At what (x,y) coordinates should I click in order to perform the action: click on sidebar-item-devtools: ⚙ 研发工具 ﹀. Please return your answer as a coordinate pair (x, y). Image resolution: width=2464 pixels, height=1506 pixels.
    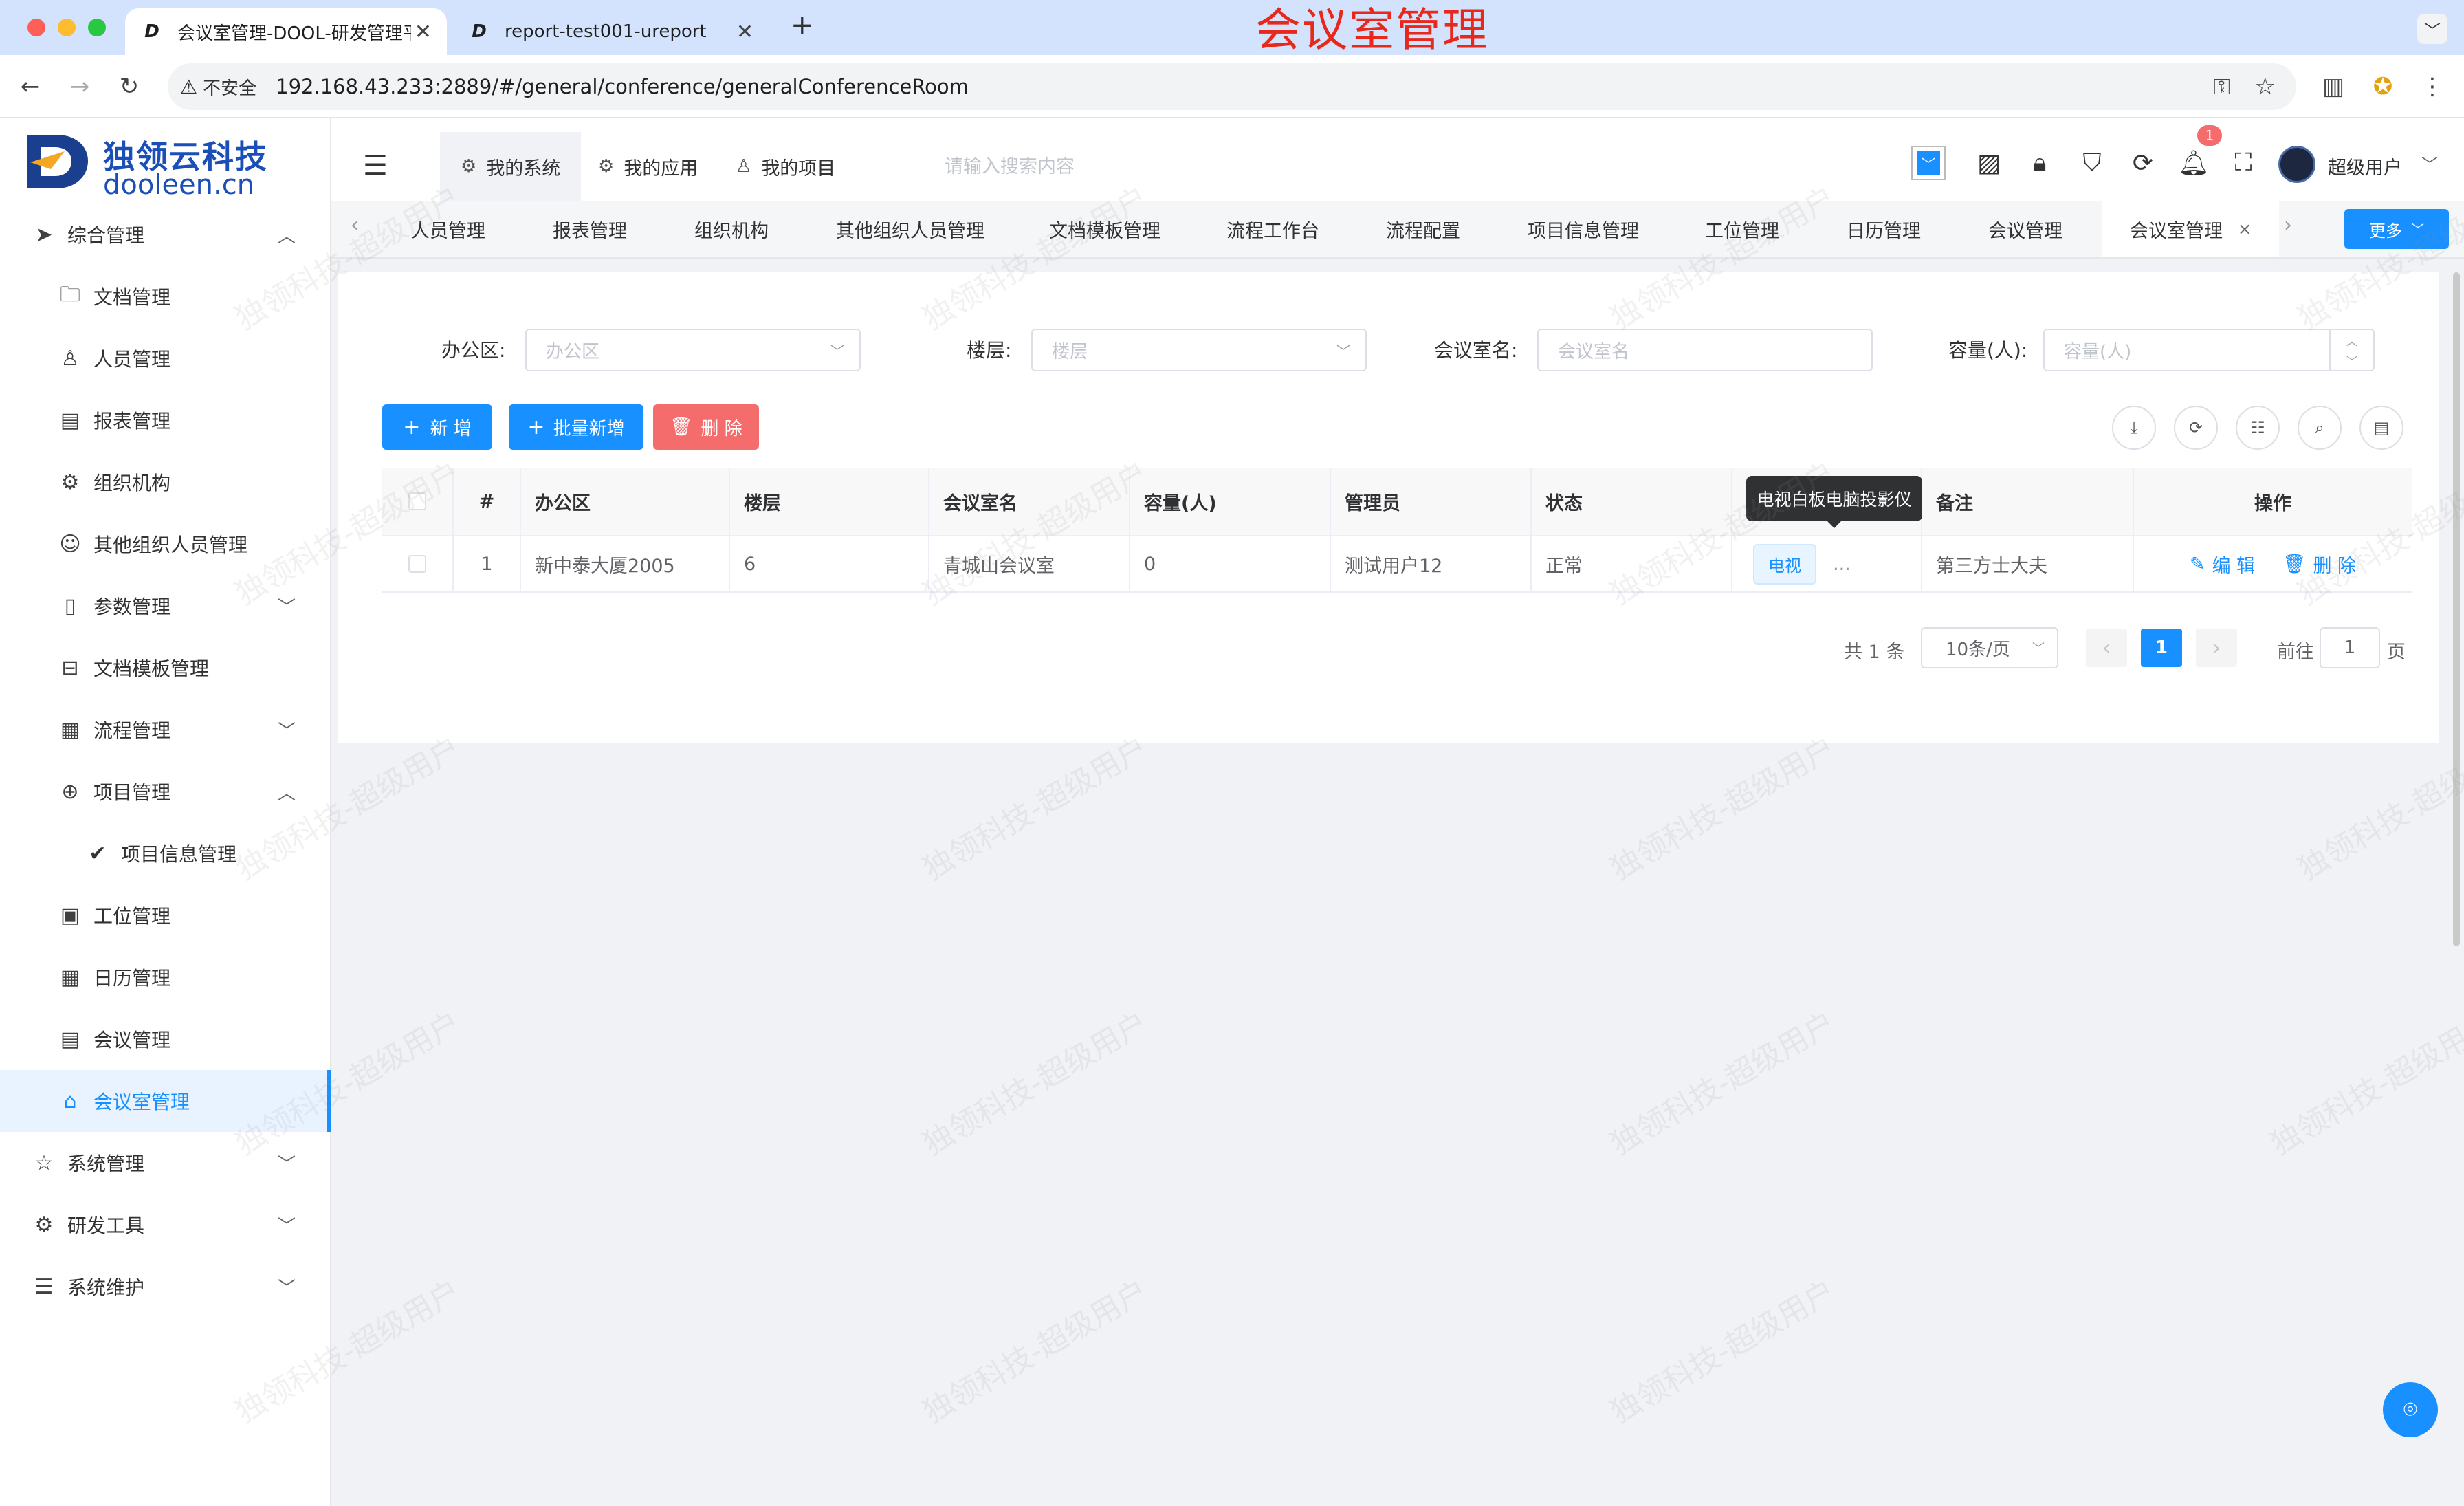
    Looking at the image, I should click on (165, 1225).